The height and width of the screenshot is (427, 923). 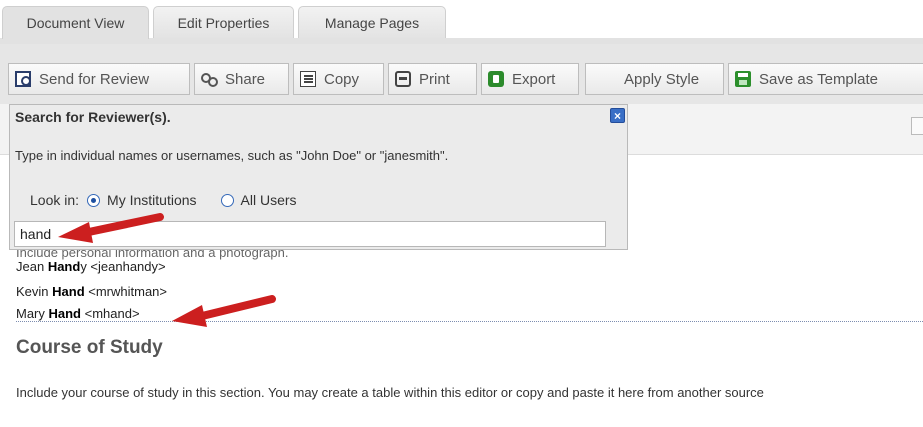 I want to click on apply-style-button: Apply Style, so click(x=654, y=79).